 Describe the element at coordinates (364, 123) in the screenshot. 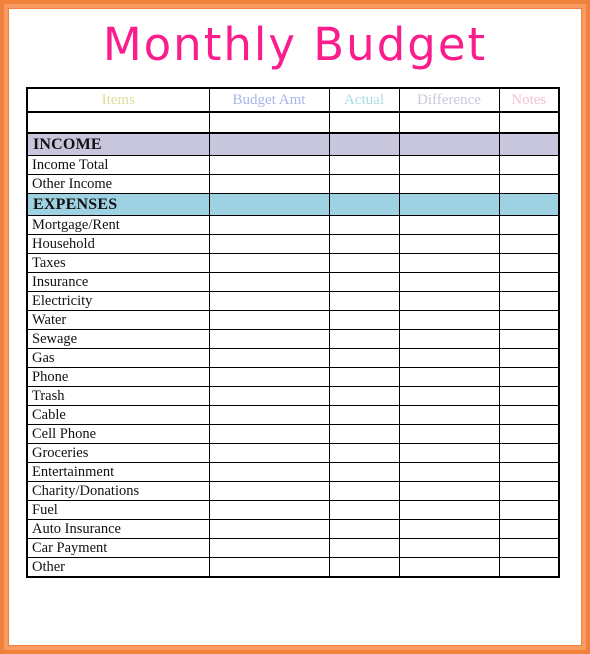

I see `spacer-cell-actual` at that location.